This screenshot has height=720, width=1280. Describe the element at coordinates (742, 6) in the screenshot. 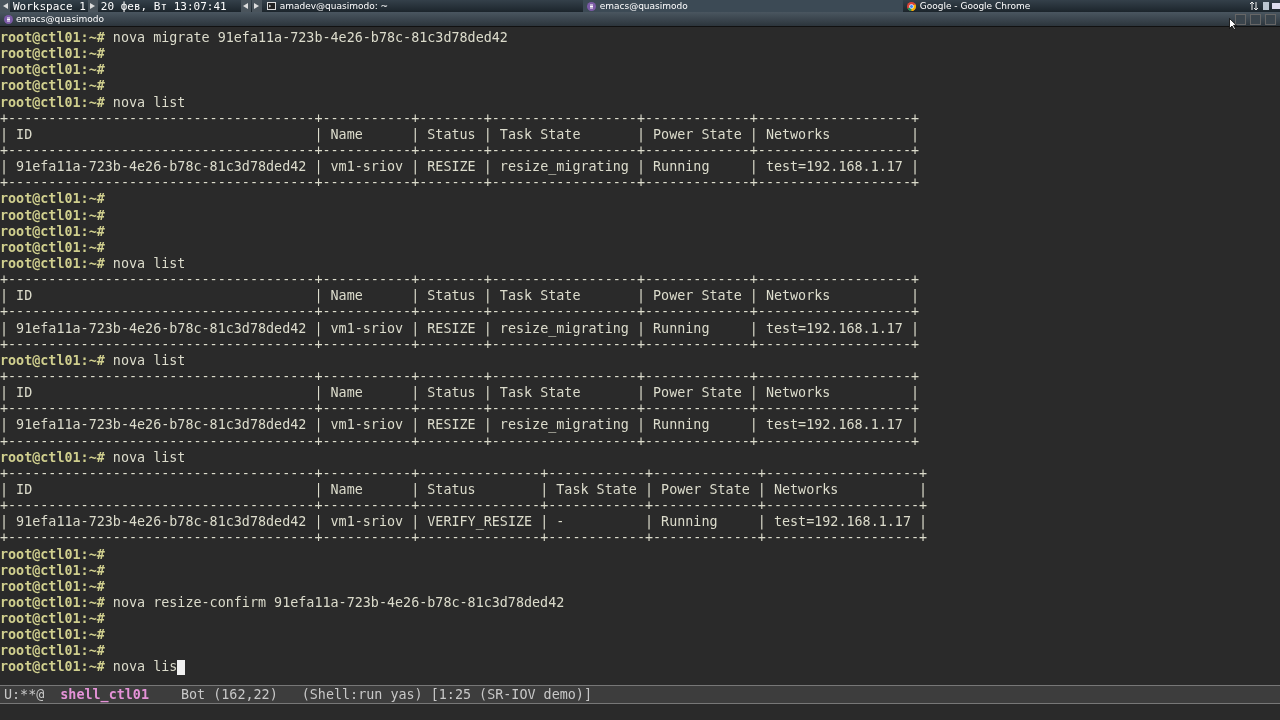

I see `taskbar-task: emacs@quasimodo` at that location.